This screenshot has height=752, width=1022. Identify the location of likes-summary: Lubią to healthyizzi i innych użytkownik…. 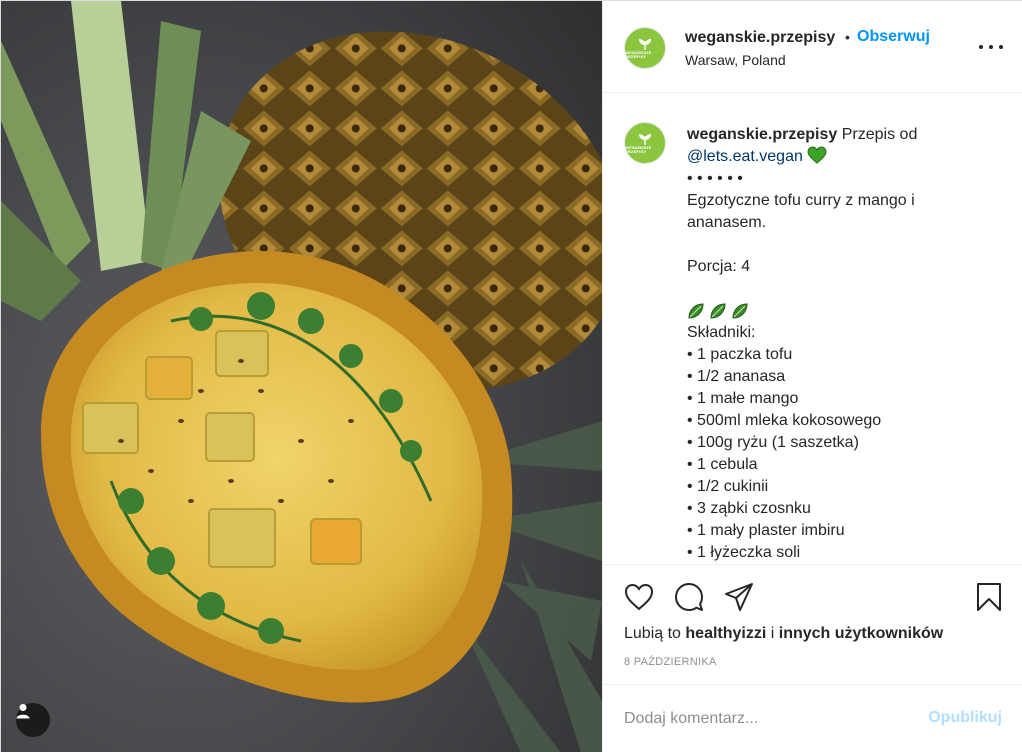
(783, 634).